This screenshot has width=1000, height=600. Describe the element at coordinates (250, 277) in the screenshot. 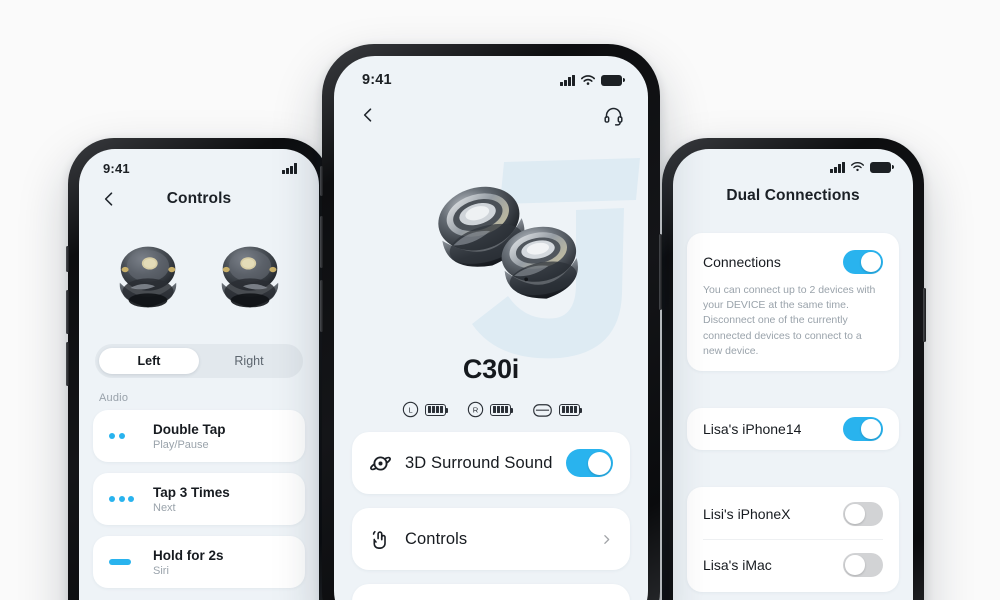

I see `earbud-right-render` at that location.